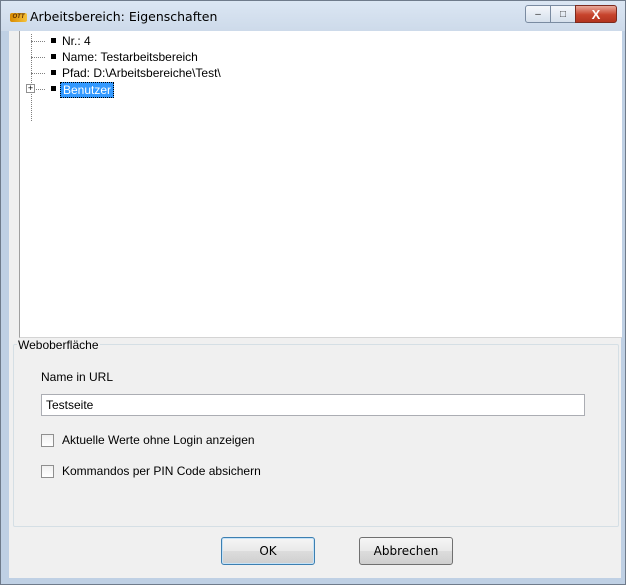 This screenshot has width=626, height=585. I want to click on app-logo-icon: OTT, so click(18, 17).